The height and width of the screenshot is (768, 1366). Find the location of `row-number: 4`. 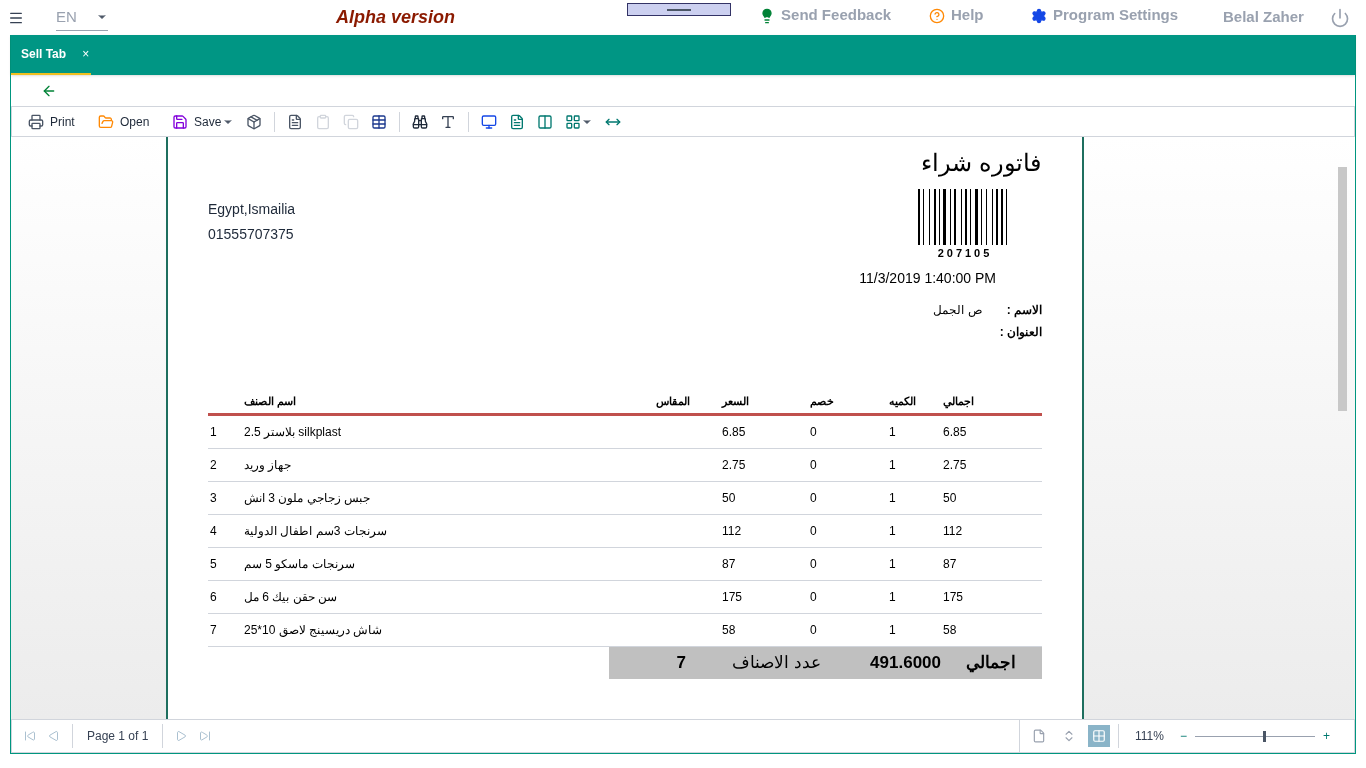

row-number: 4 is located at coordinates (213, 531).